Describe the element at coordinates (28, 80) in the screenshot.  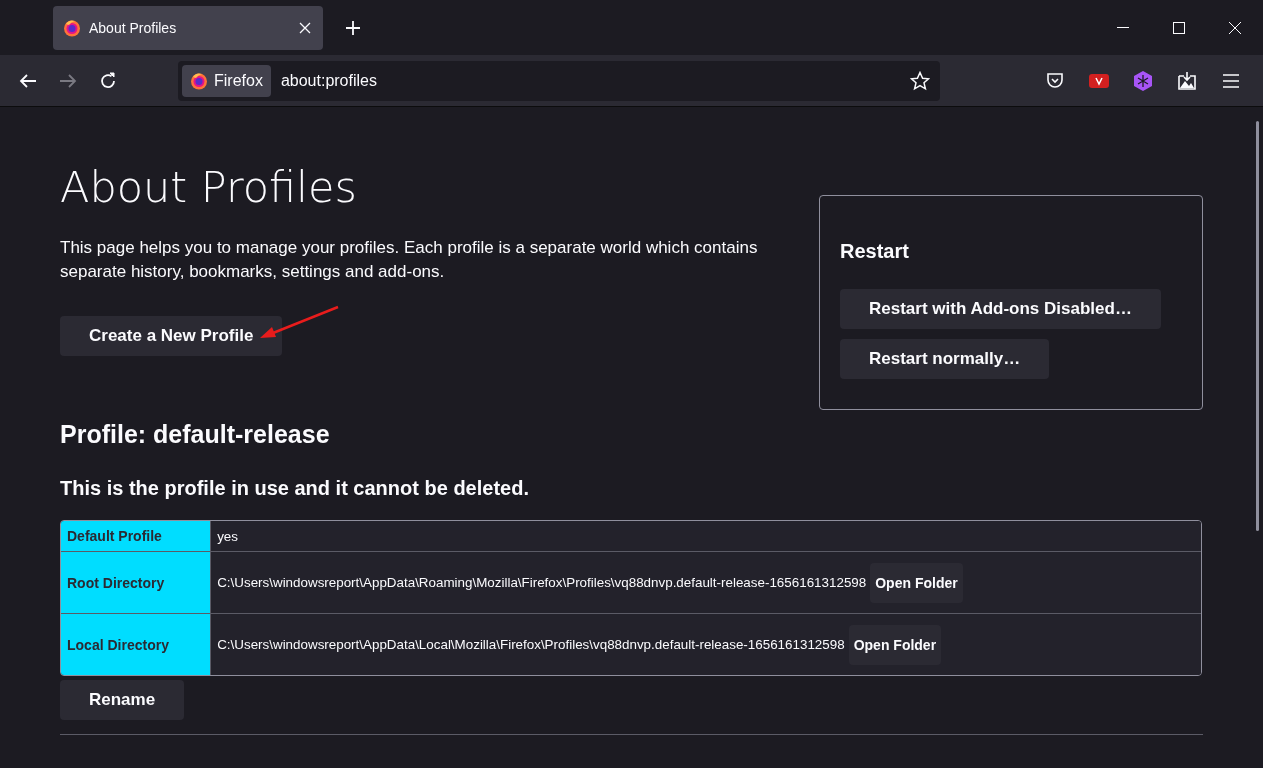
I see `back-arrow-icon` at that location.